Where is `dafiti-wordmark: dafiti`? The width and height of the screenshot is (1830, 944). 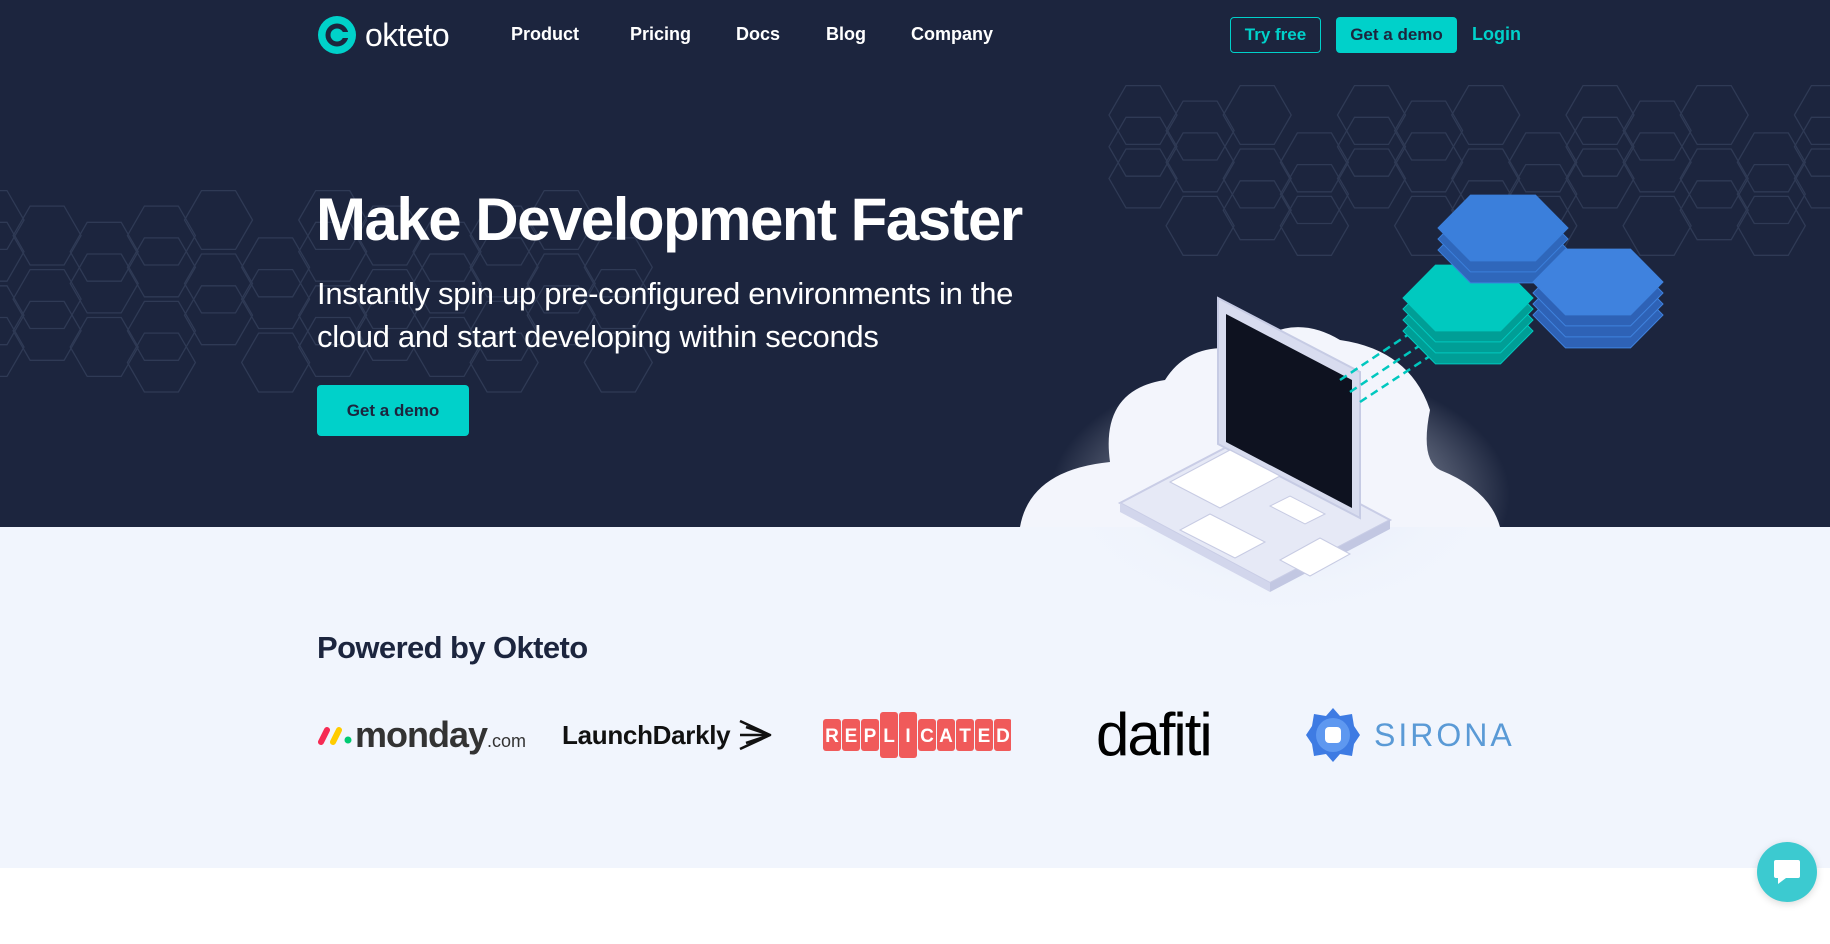
dafiti-wordmark: dafiti is located at coordinates (1154, 734).